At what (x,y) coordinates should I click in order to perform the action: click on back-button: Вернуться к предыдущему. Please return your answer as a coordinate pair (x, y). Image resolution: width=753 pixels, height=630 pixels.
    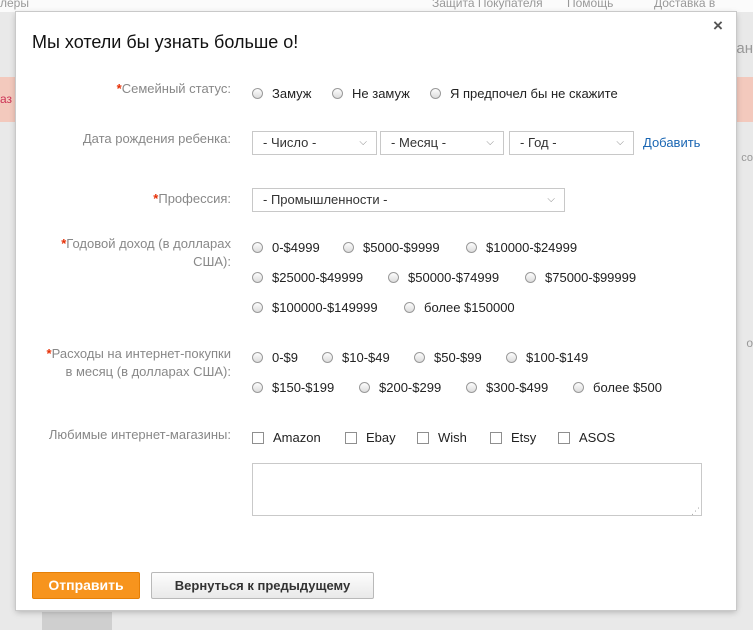
    Looking at the image, I should click on (262, 585).